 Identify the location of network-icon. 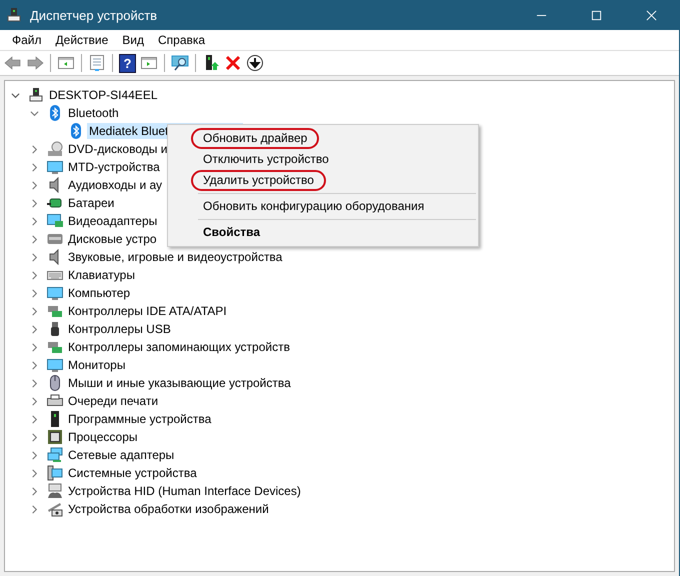
(55, 455).